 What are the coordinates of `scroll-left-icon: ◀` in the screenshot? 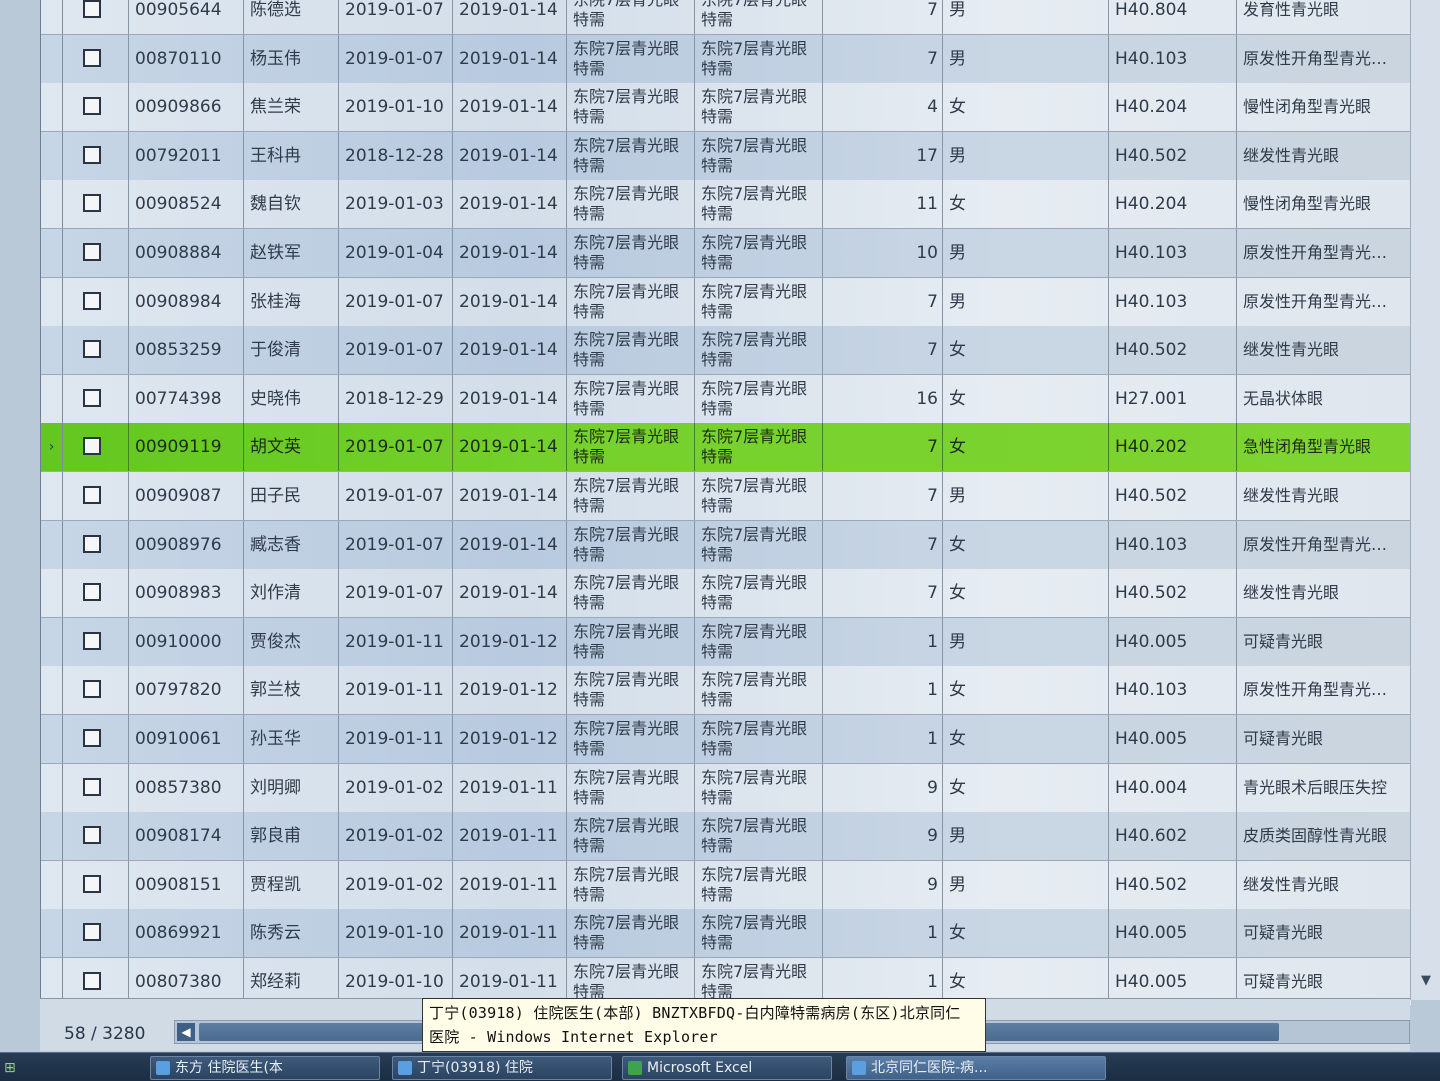 It's located at (186, 1032).